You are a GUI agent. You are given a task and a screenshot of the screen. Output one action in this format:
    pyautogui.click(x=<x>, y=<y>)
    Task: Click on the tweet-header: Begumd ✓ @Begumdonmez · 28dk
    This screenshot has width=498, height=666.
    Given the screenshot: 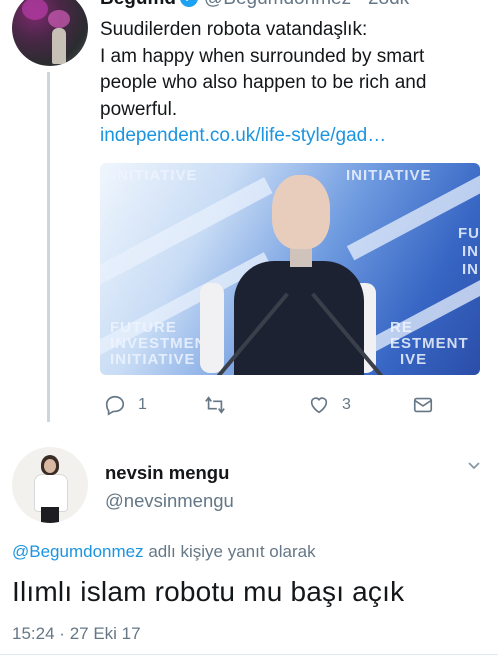 What is the action you would take?
    pyautogui.click(x=254, y=5)
    